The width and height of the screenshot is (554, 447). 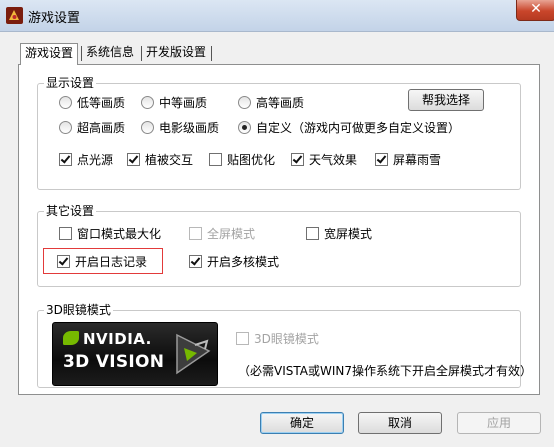 I want to click on checkbox-point-light: 点光源, so click(x=86, y=160).